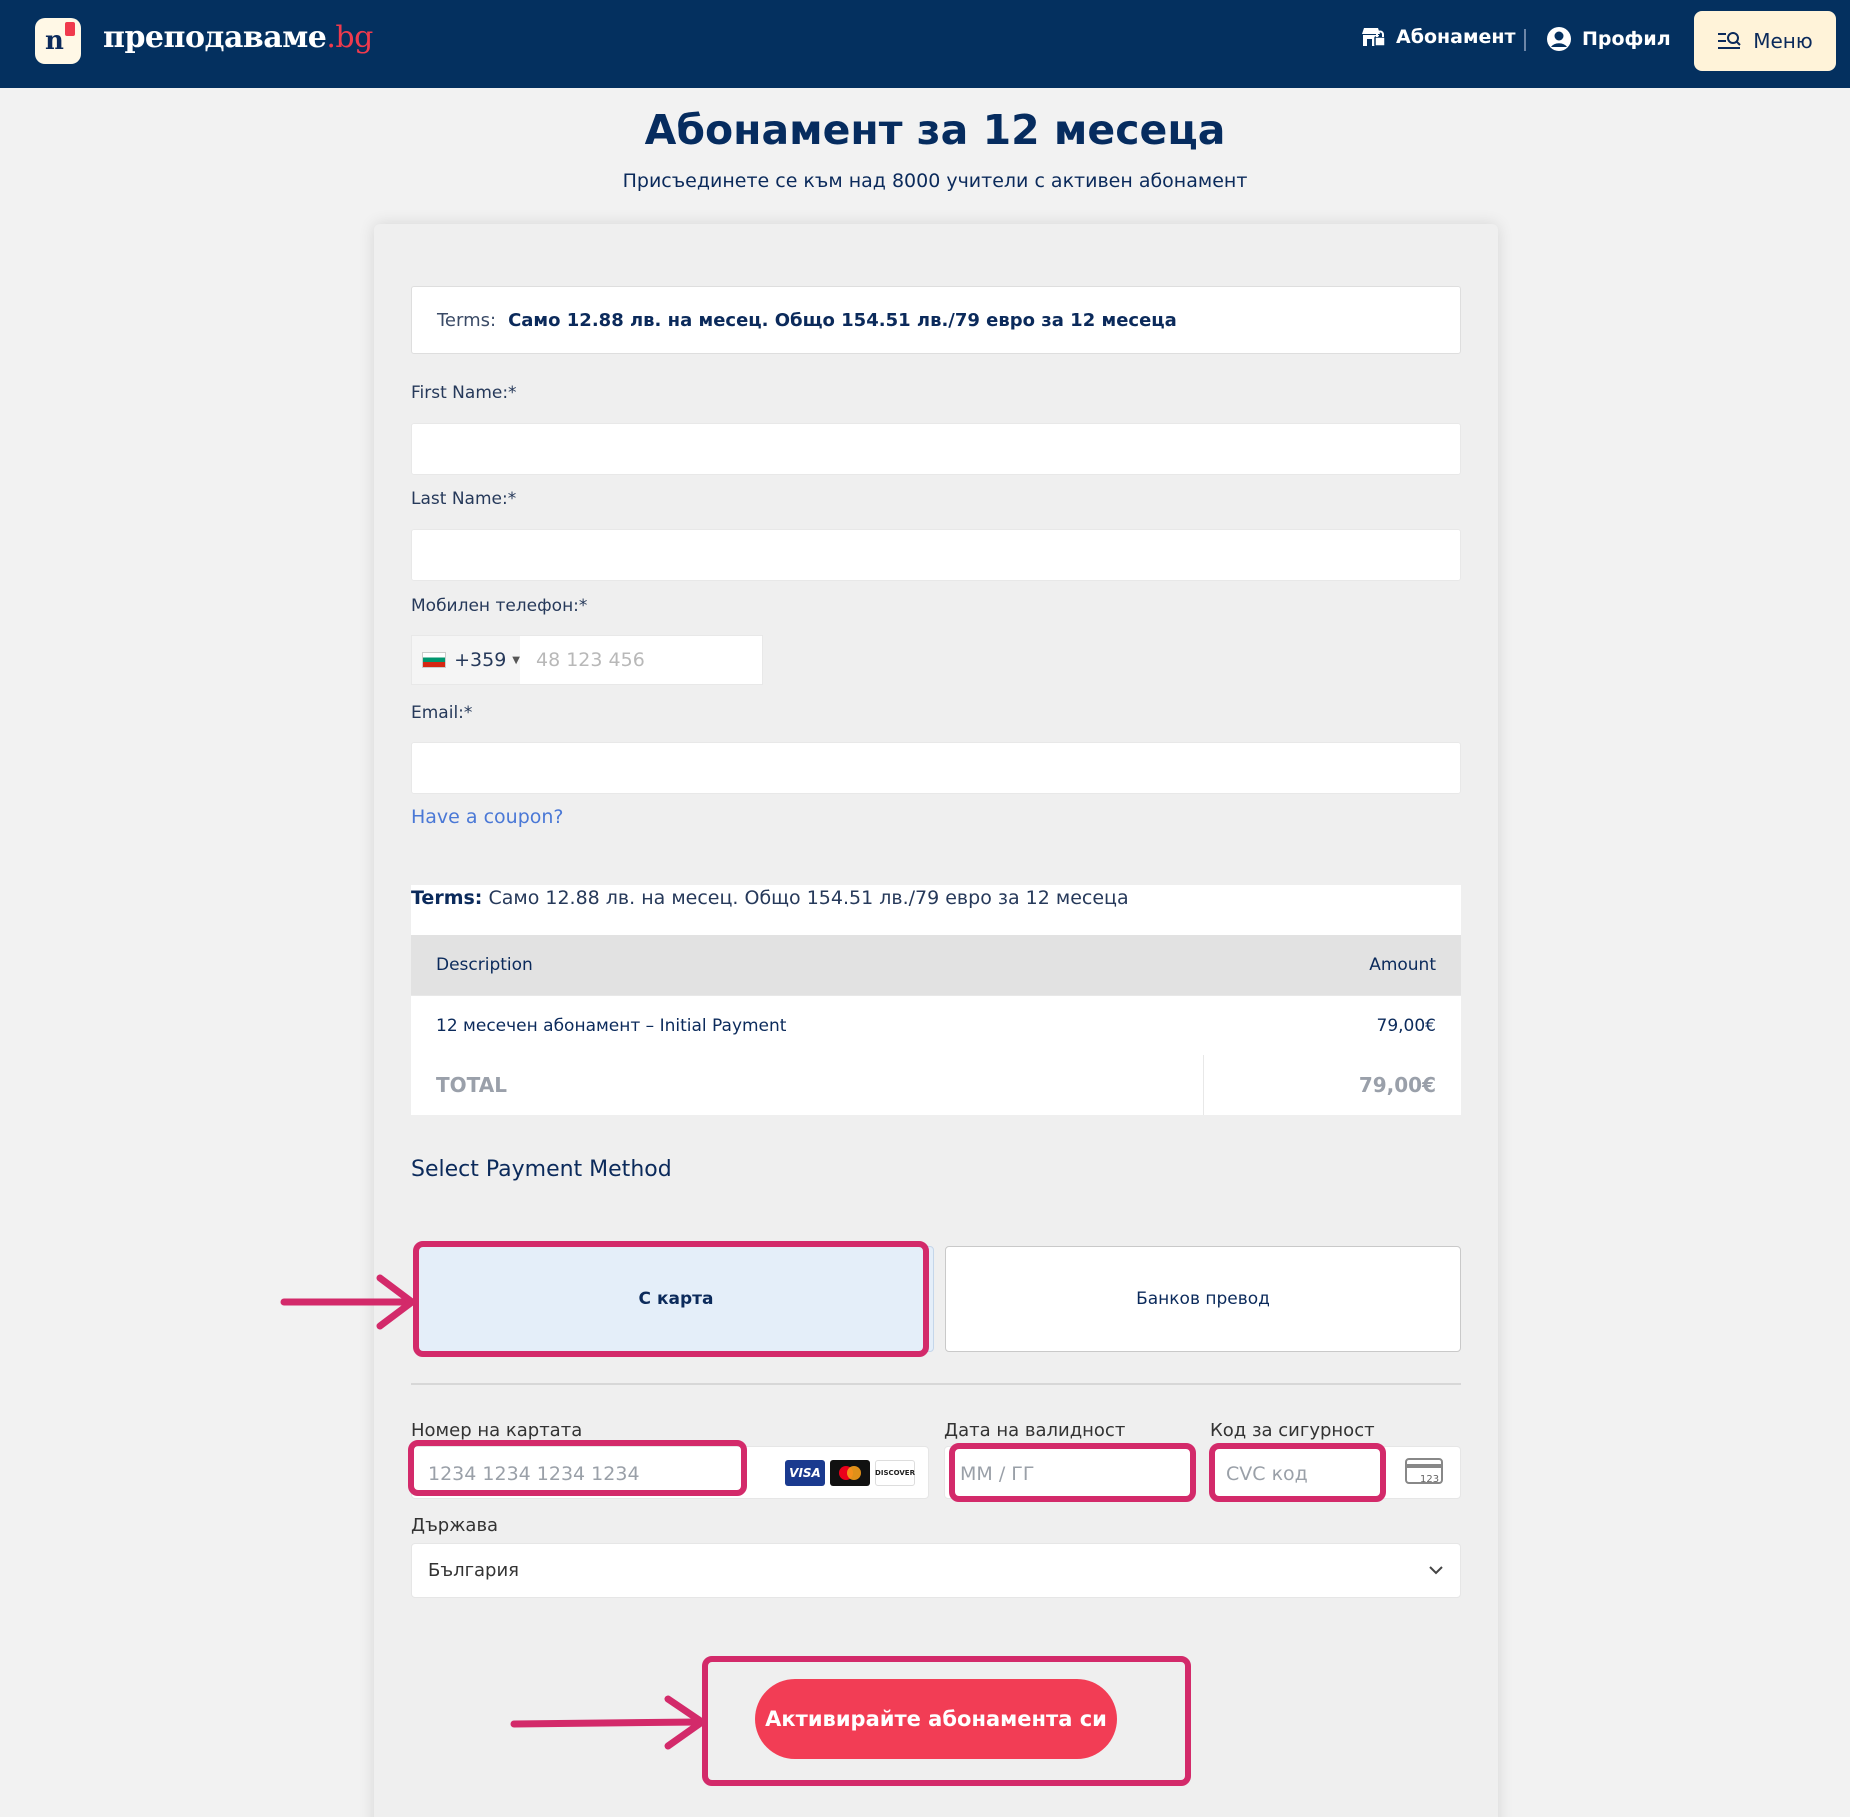 This screenshot has height=1817, width=1850. Describe the element at coordinates (1035, 1430) in the screenshot. I see `expiry-label: Дата на валидност` at that location.